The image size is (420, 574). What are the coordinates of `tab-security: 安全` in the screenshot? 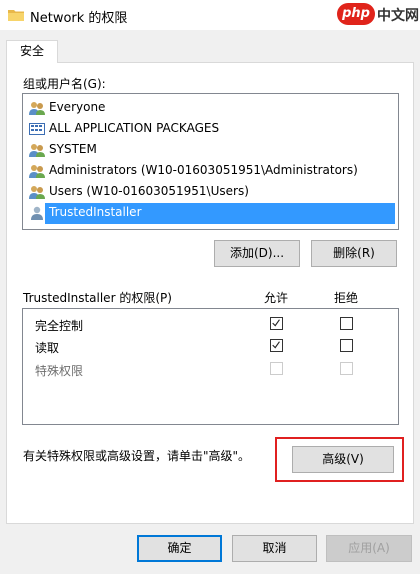 It's located at (32, 51).